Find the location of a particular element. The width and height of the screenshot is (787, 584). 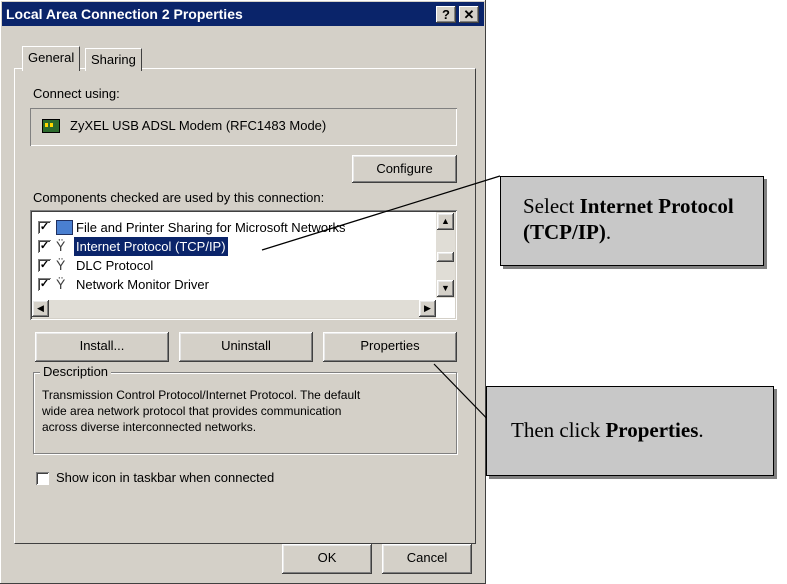

tab-sharing: Sharing is located at coordinates (113, 59).